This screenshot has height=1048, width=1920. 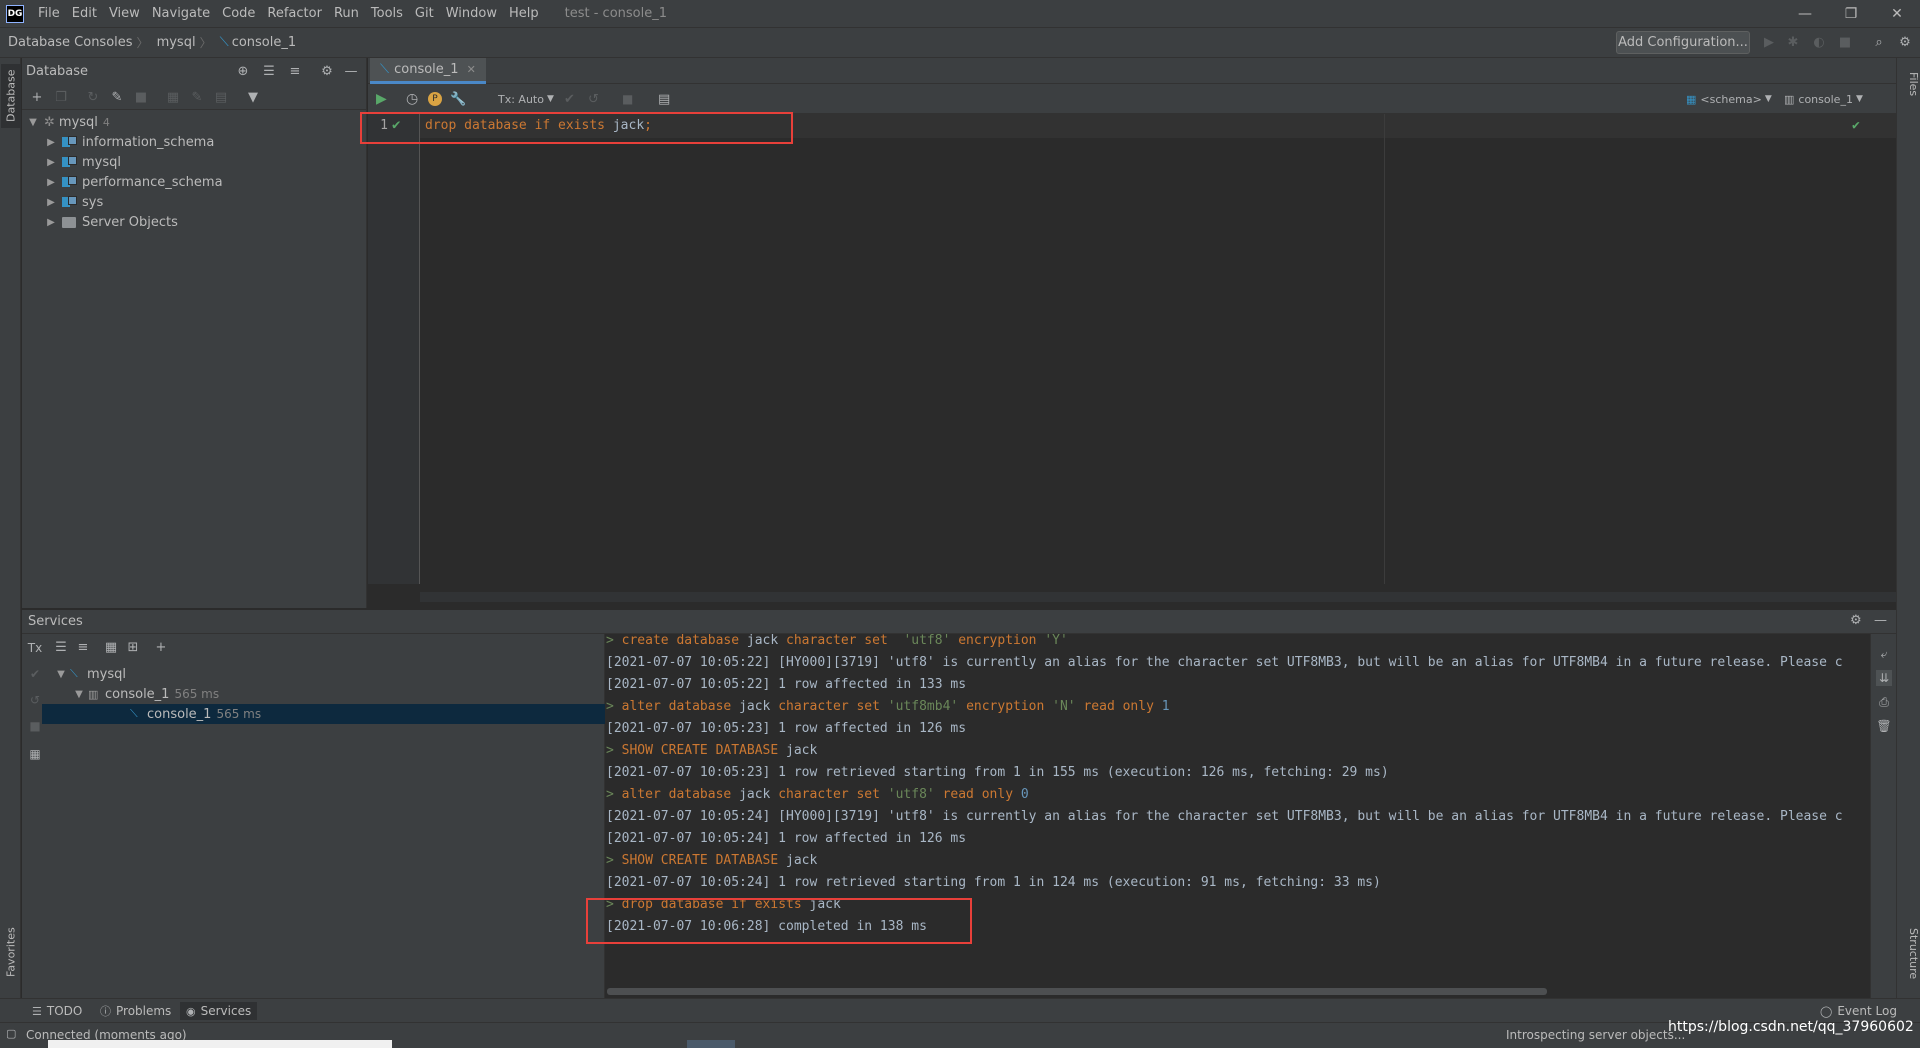 What do you see at coordinates (133, 182) in the screenshot?
I see `tree-node-schema: ▶ performance_schema` at bounding box center [133, 182].